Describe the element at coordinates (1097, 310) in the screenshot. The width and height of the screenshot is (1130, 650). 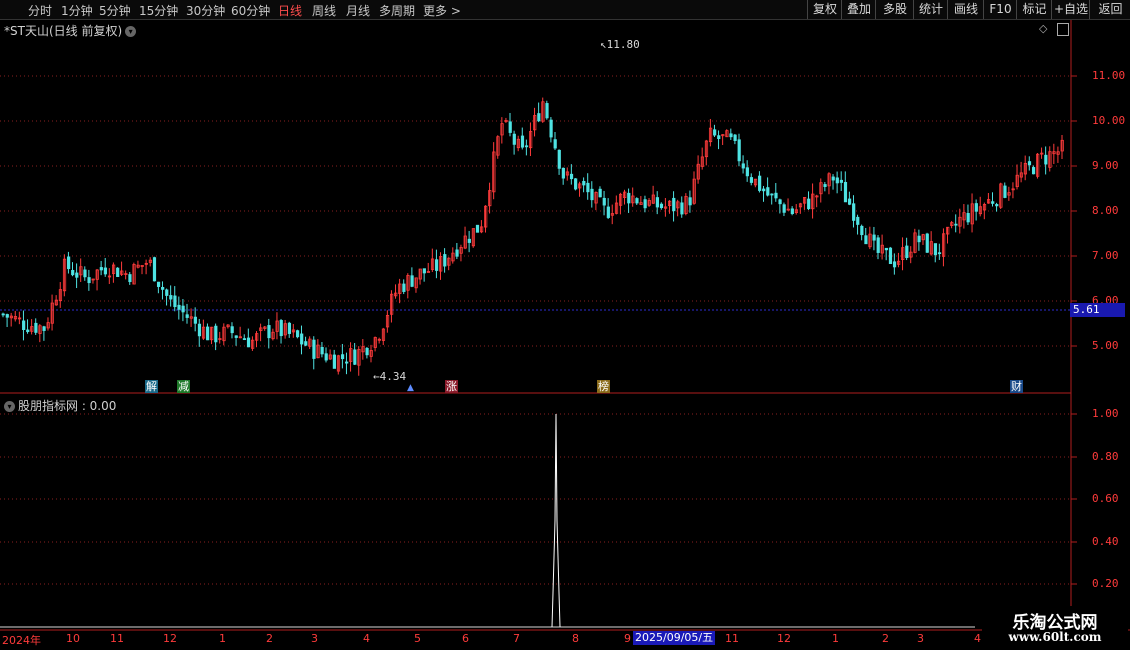
I see `current-price-badge: 5.61` at that location.